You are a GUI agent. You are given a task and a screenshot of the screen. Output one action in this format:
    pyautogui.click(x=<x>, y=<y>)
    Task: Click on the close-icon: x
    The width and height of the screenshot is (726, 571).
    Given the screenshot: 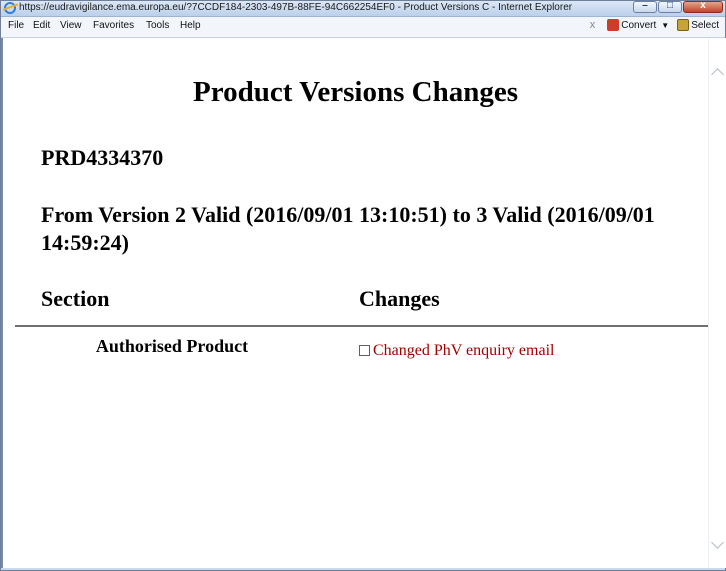 What is the action you would take?
    pyautogui.click(x=703, y=5)
    